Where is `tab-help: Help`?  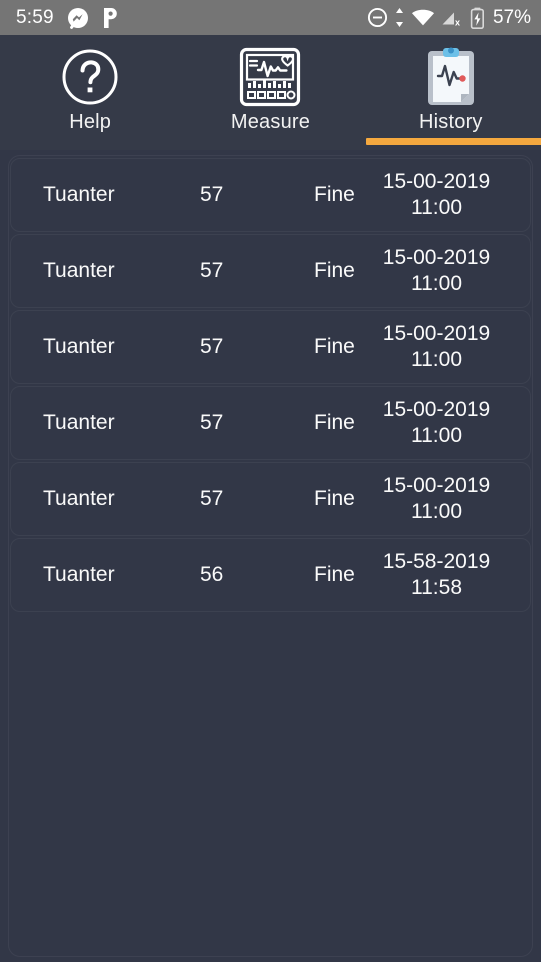
tab-help: Help is located at coordinates (90, 92).